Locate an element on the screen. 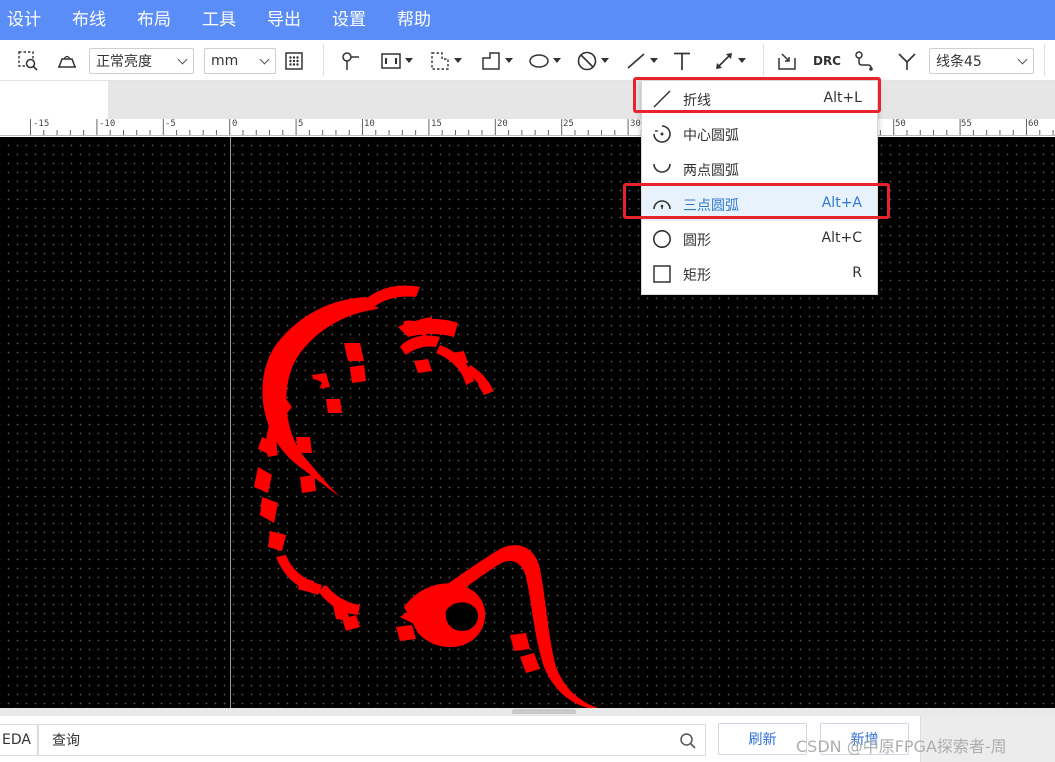 The height and width of the screenshot is (762, 1055). line-style-select: 线条45 is located at coordinates (981, 61).